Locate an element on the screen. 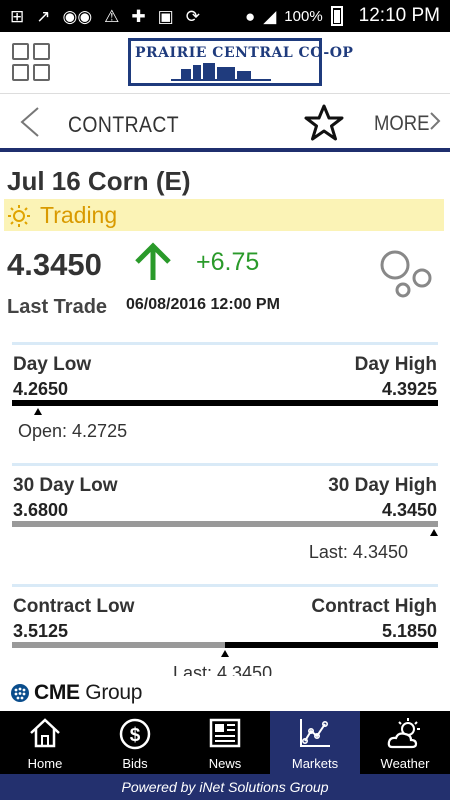  warning-icon: ⚠ is located at coordinates (112, 16).